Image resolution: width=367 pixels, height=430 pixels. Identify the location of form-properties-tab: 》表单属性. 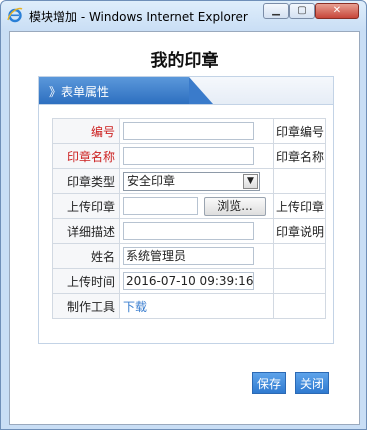
(126, 90).